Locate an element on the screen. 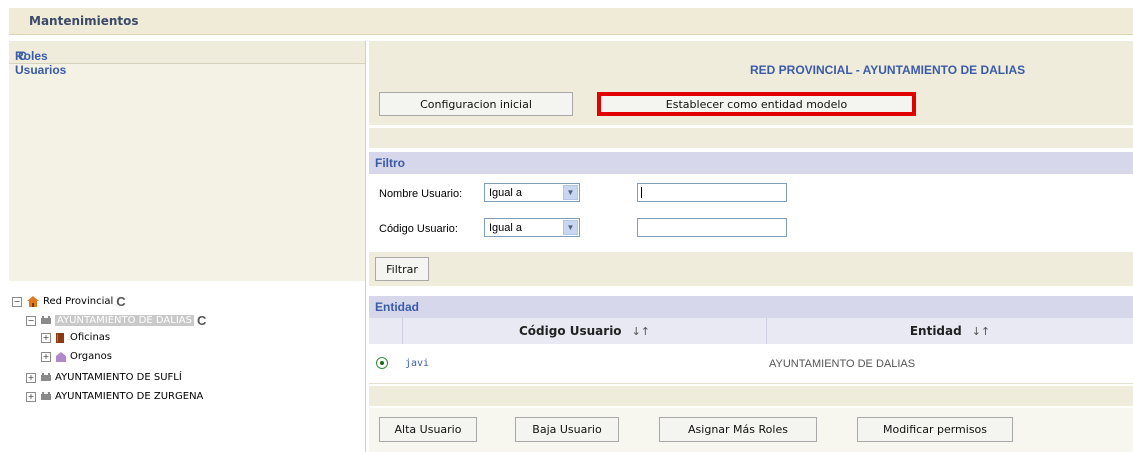  column-label: Entidad is located at coordinates (935, 331).